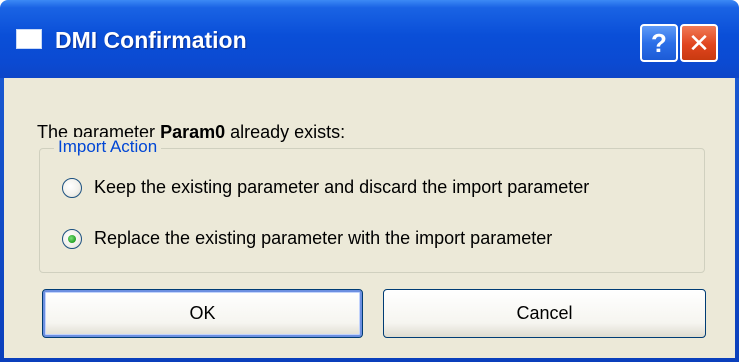 Image resolution: width=739 pixels, height=362 pixels. Describe the element at coordinates (202, 313) in the screenshot. I see `ok-button: OK` at that location.